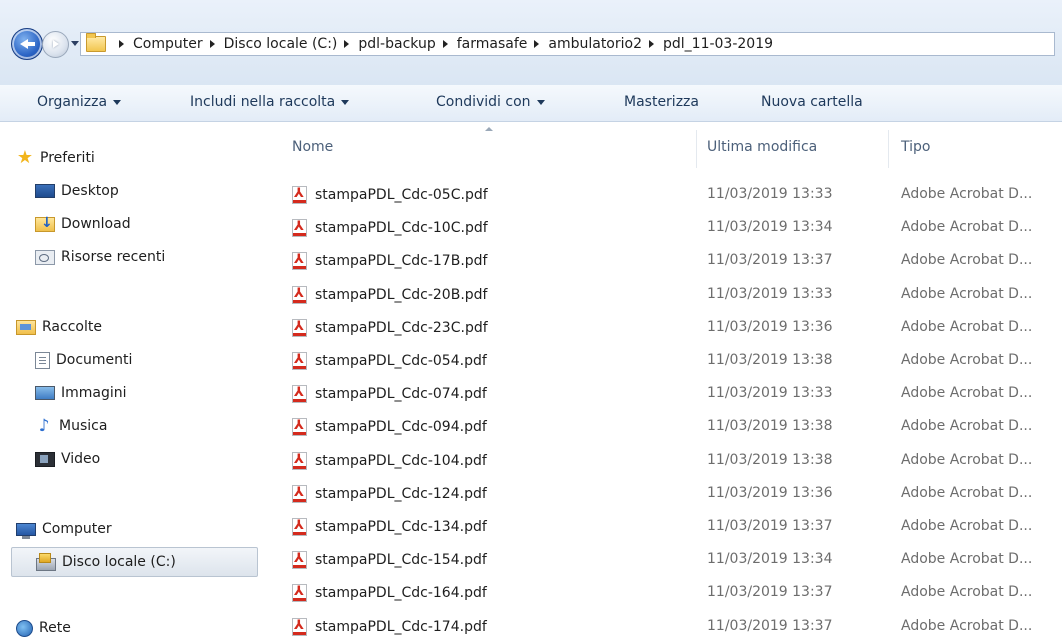  I want to click on file-name: stampaPDL_Cdc-10C.pdf, so click(401, 228).